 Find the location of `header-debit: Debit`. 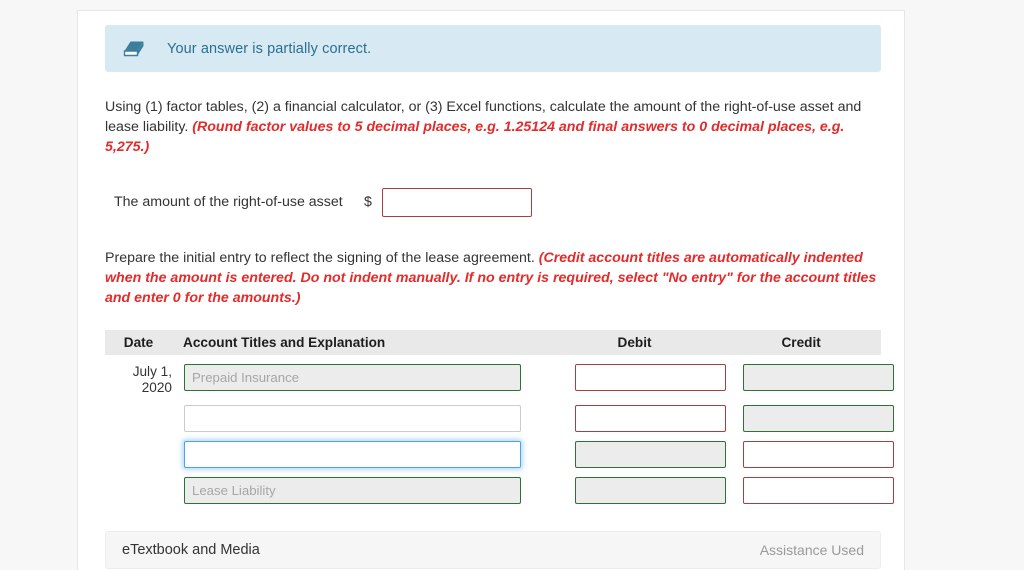

header-debit: Debit is located at coordinates (634, 342).